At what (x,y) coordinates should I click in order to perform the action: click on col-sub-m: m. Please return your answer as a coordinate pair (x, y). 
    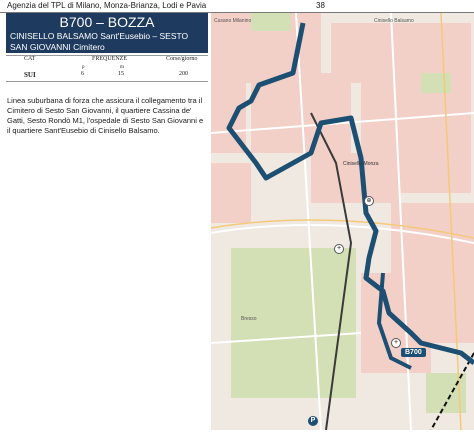
    Looking at the image, I should click on (122, 67).